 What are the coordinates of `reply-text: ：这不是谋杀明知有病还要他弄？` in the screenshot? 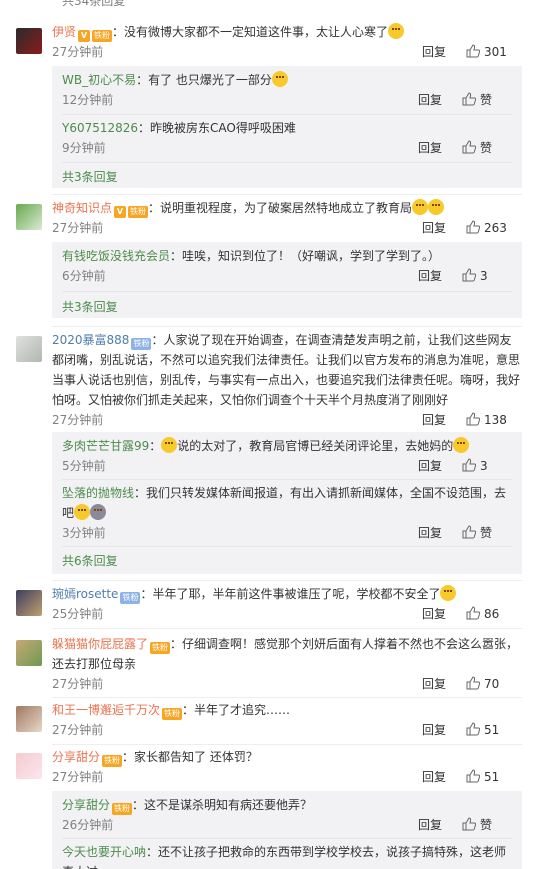 It's located at (222, 805).